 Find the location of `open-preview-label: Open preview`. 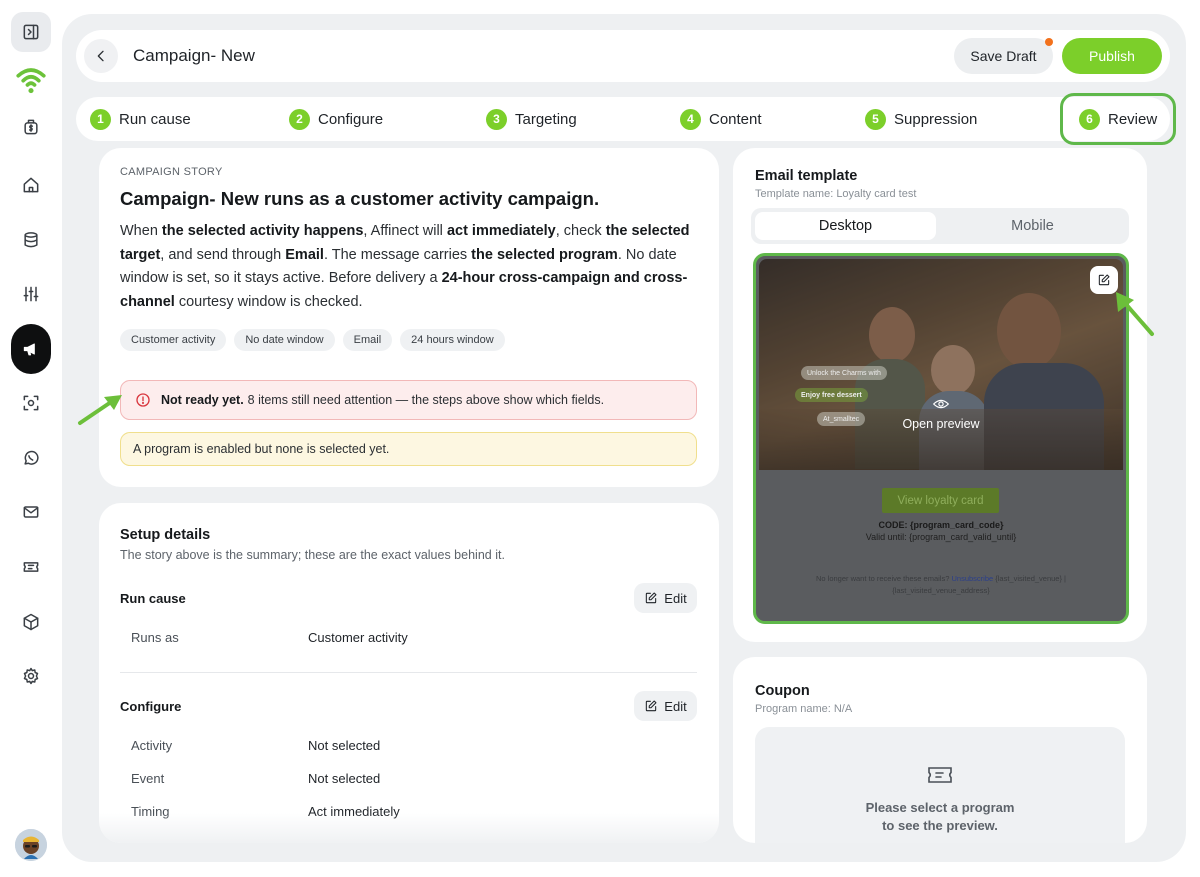

open-preview-label: Open preview is located at coordinates (941, 424).